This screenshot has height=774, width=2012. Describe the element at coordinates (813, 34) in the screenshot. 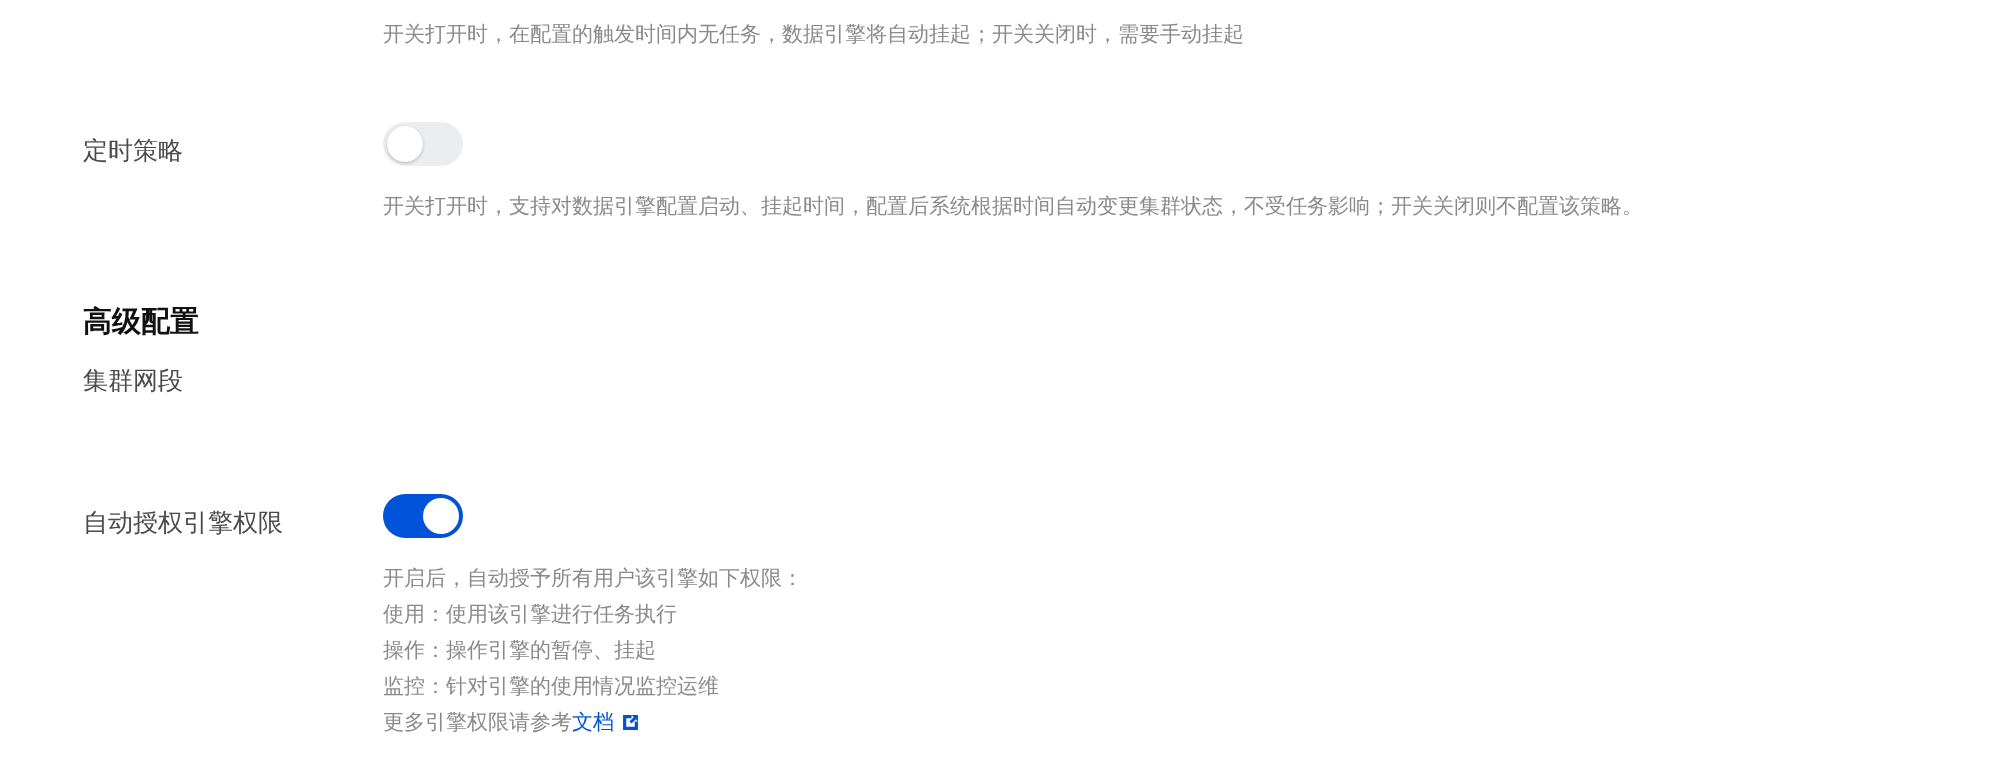

I see `description-text: 开关打开时，在配置的触发时间内无任务，数据引擎将自动挂起；开关关闭时，需要手动挂起` at that location.